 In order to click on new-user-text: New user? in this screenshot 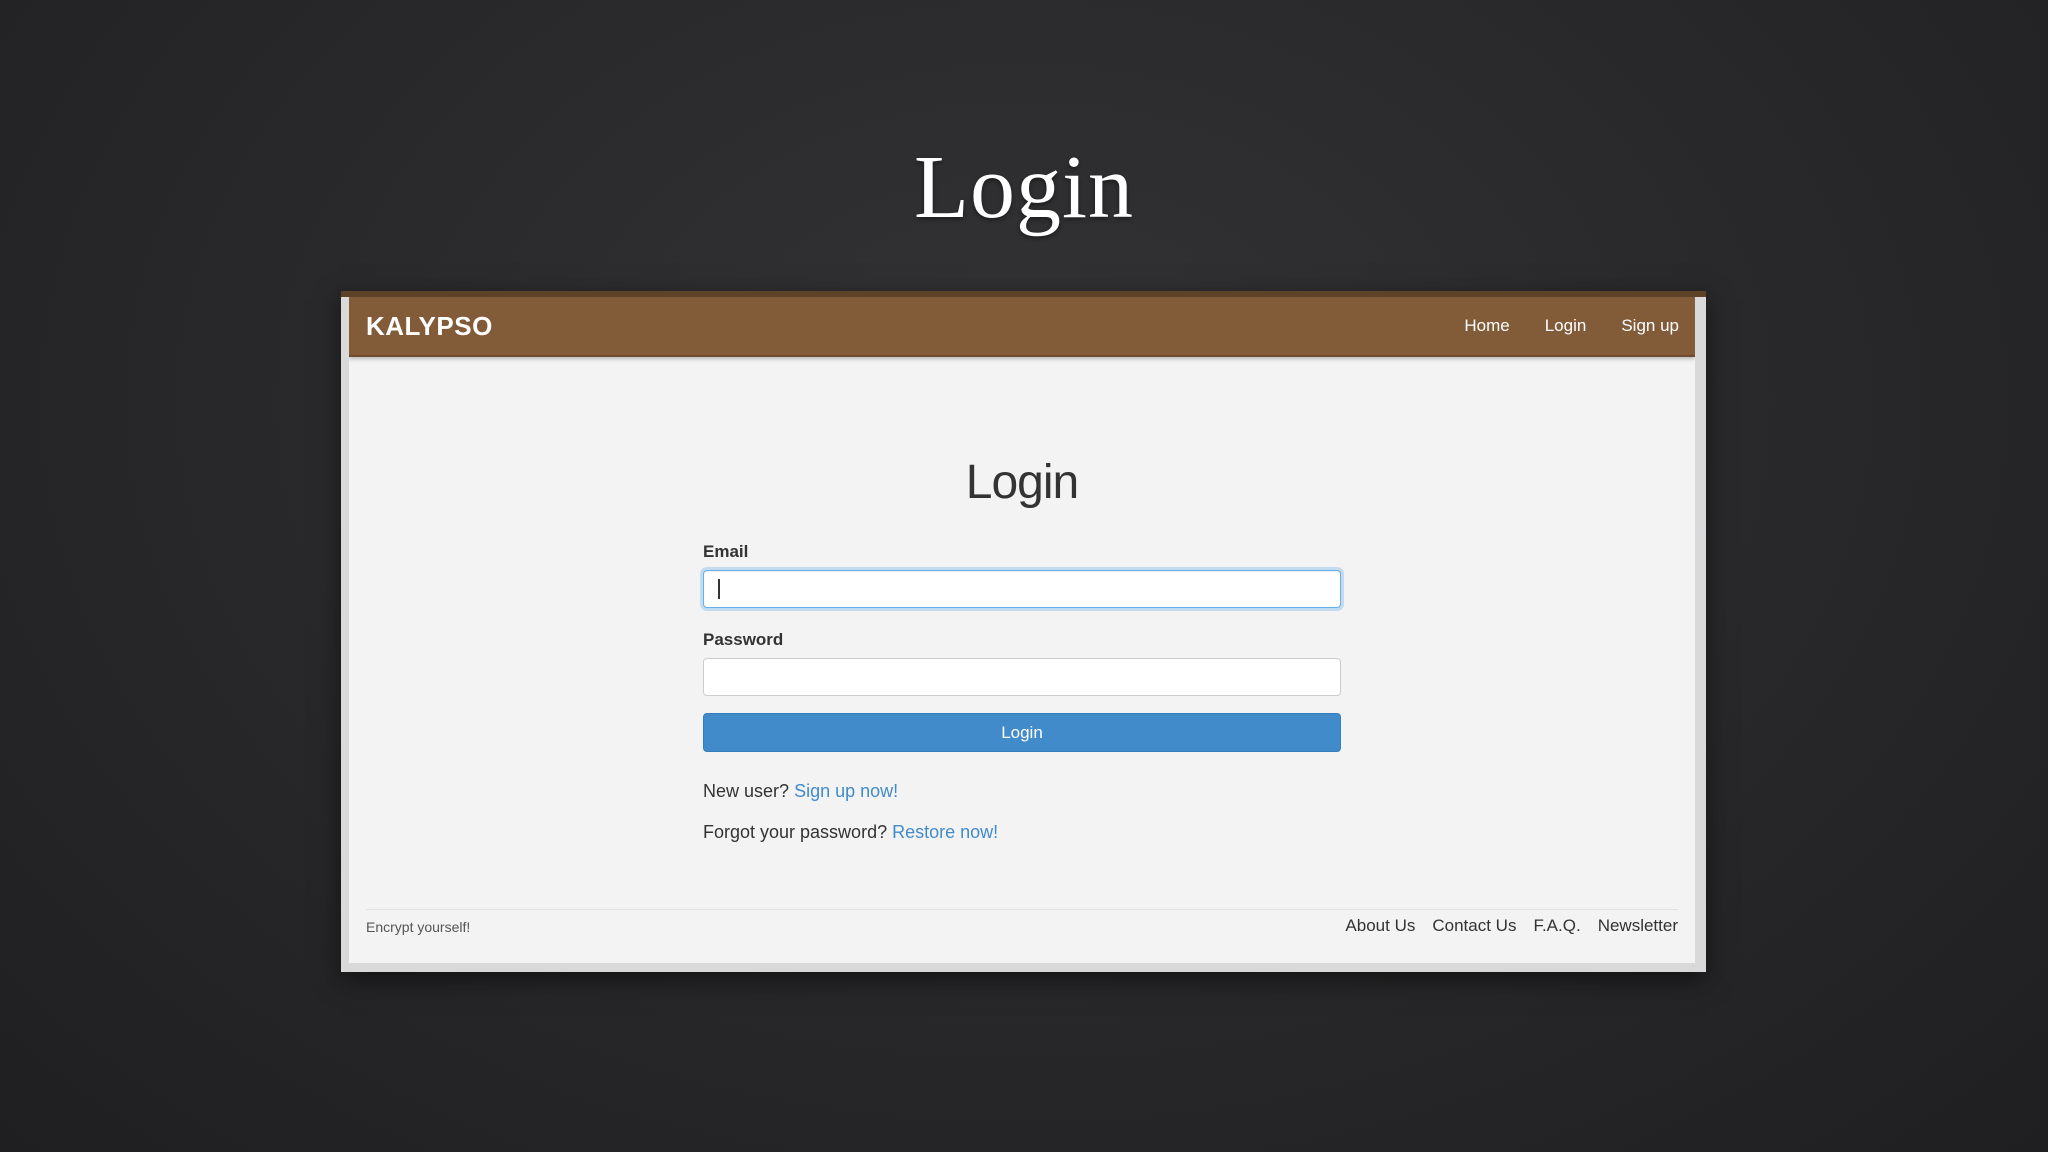, I will do `click(746, 791)`.